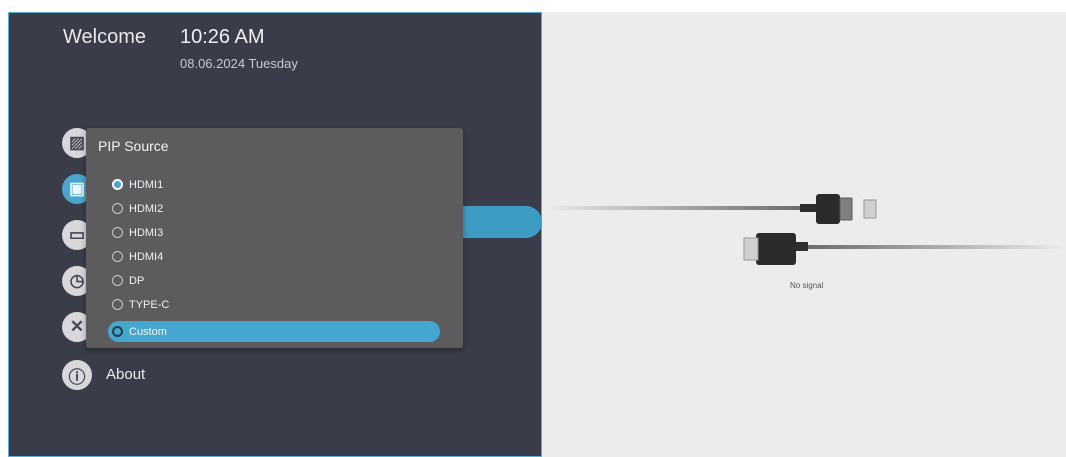 This screenshot has width=1066, height=457. I want to click on hdmi-plug-top, so click(828, 209).